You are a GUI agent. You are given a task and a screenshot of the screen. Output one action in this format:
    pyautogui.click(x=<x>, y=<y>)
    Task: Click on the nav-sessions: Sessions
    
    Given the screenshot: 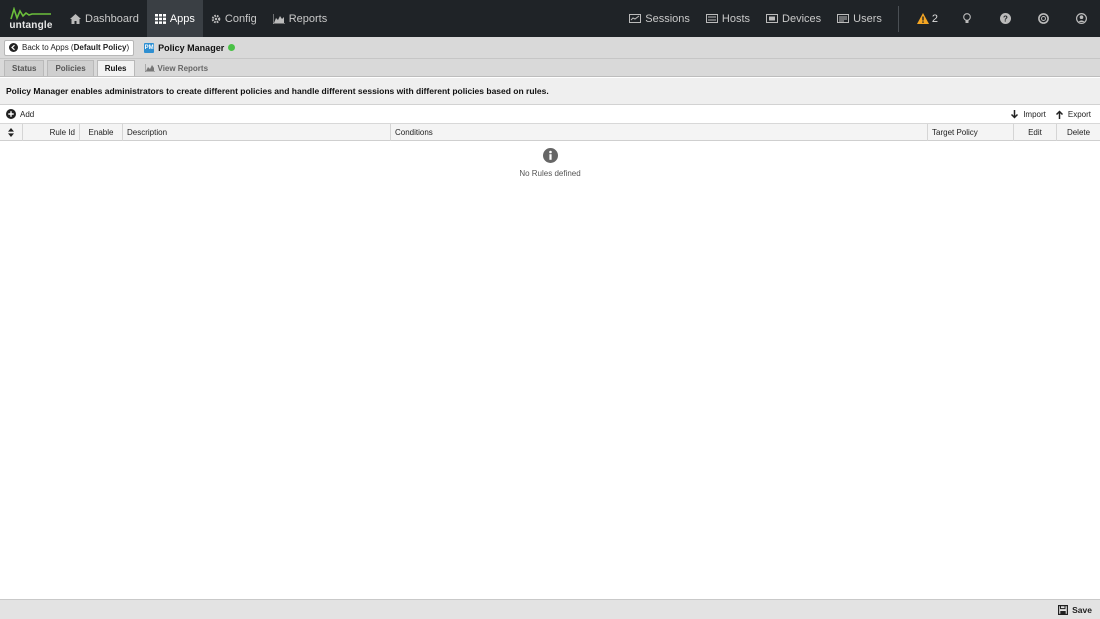 What is the action you would take?
    pyautogui.click(x=659, y=18)
    